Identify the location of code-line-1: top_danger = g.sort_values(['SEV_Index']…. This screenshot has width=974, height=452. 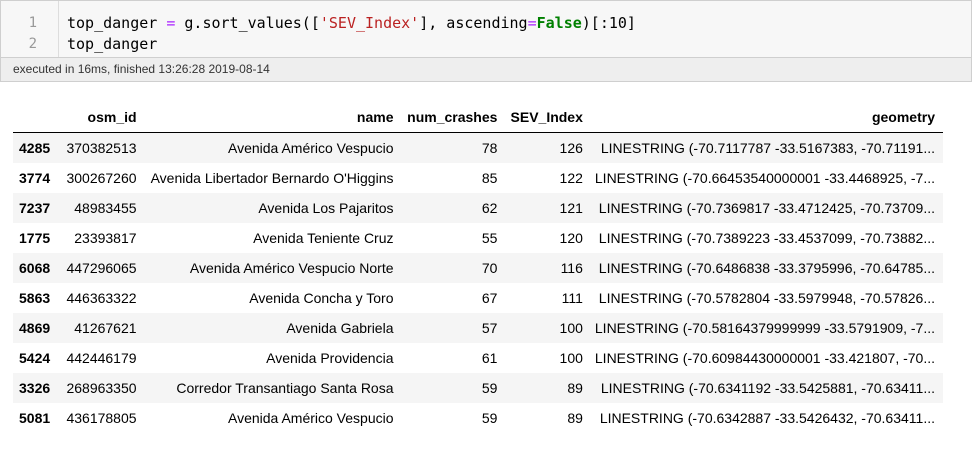
(351, 23).